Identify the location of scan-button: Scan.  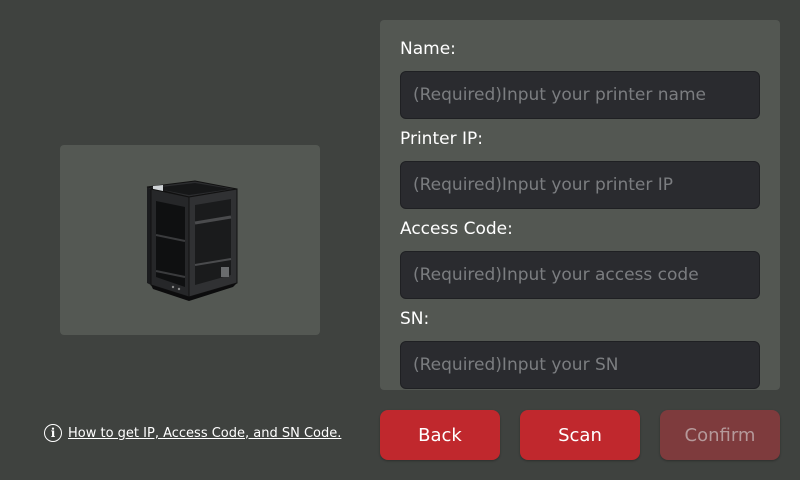
(580, 435).